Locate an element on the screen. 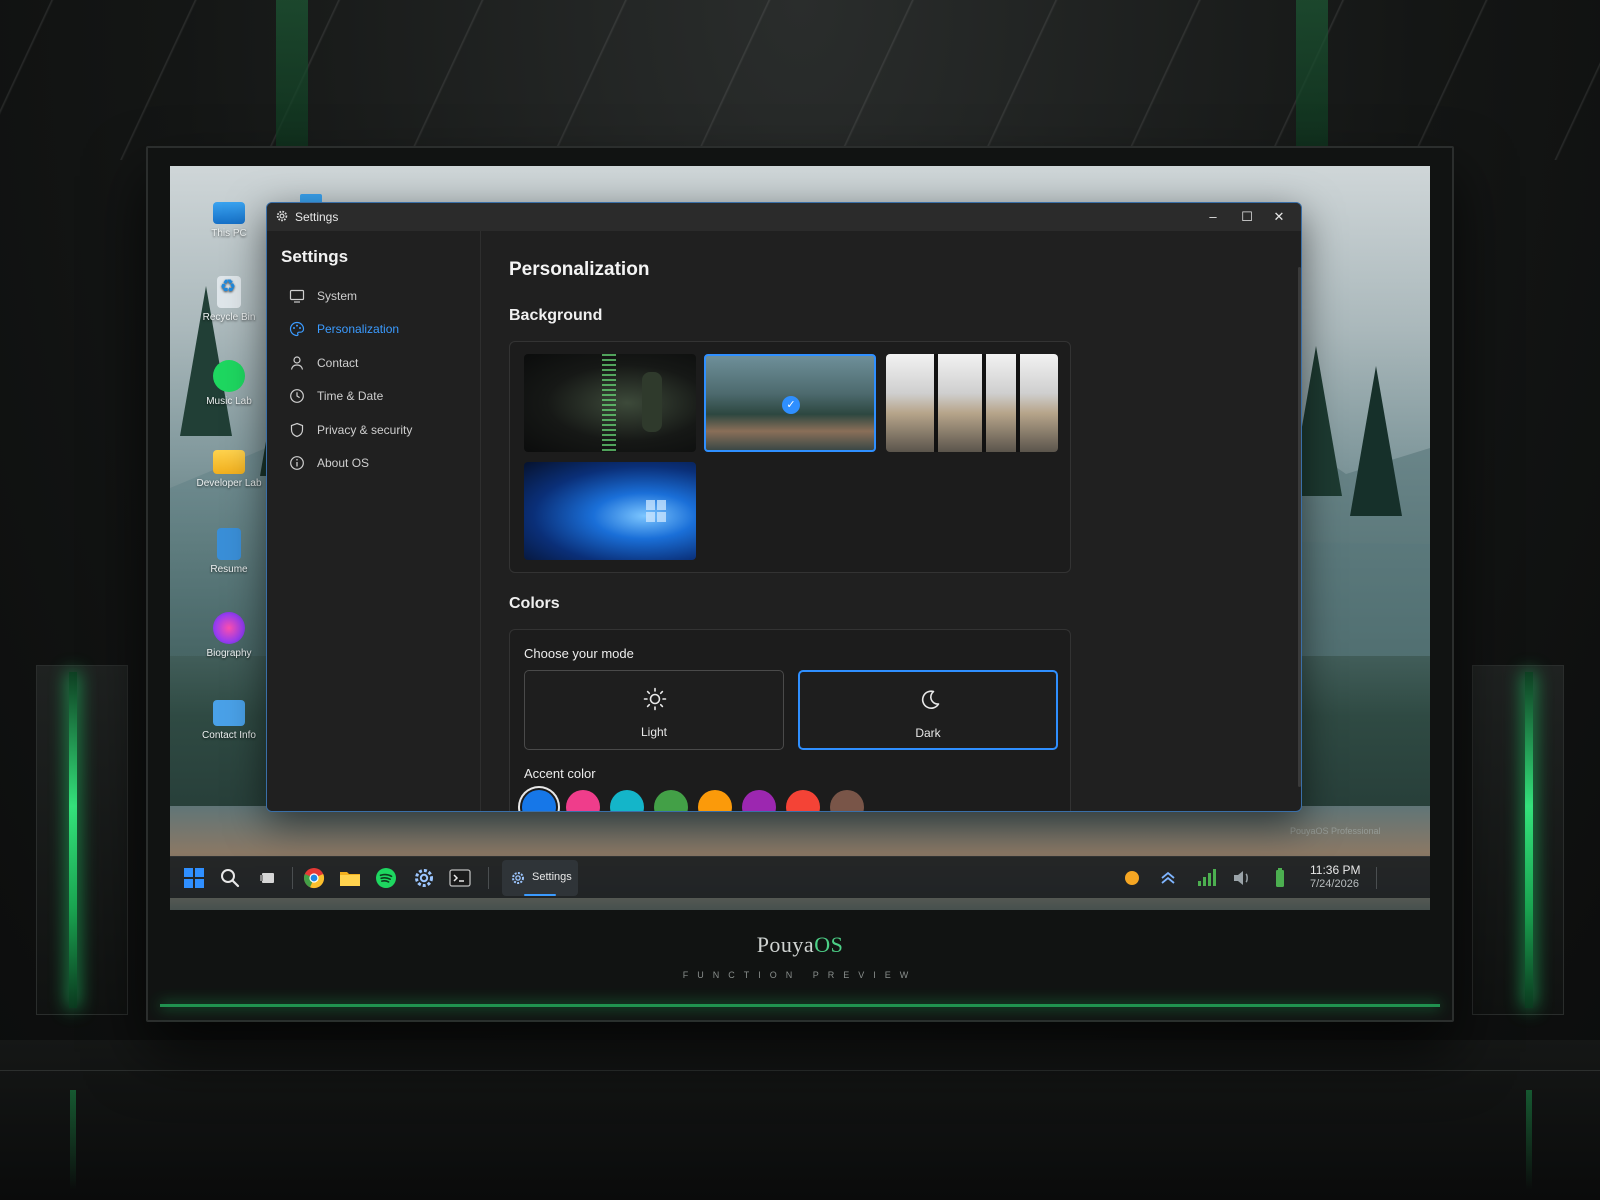 The image size is (1600, 1200). content-scrollbar is located at coordinates (1299, 527).